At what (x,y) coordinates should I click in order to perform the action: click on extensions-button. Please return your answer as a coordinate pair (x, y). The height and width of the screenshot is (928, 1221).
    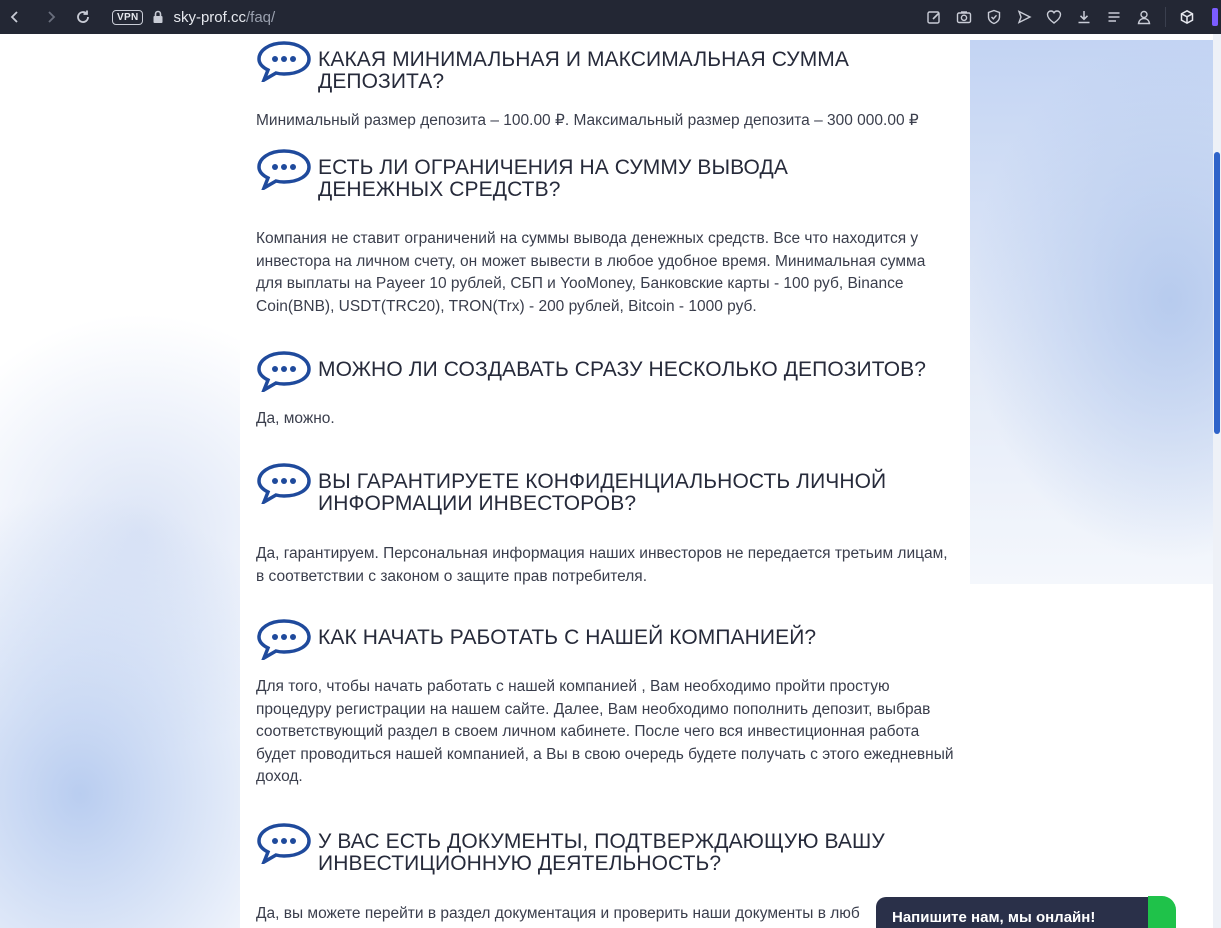
    Looking at the image, I should click on (1187, 17).